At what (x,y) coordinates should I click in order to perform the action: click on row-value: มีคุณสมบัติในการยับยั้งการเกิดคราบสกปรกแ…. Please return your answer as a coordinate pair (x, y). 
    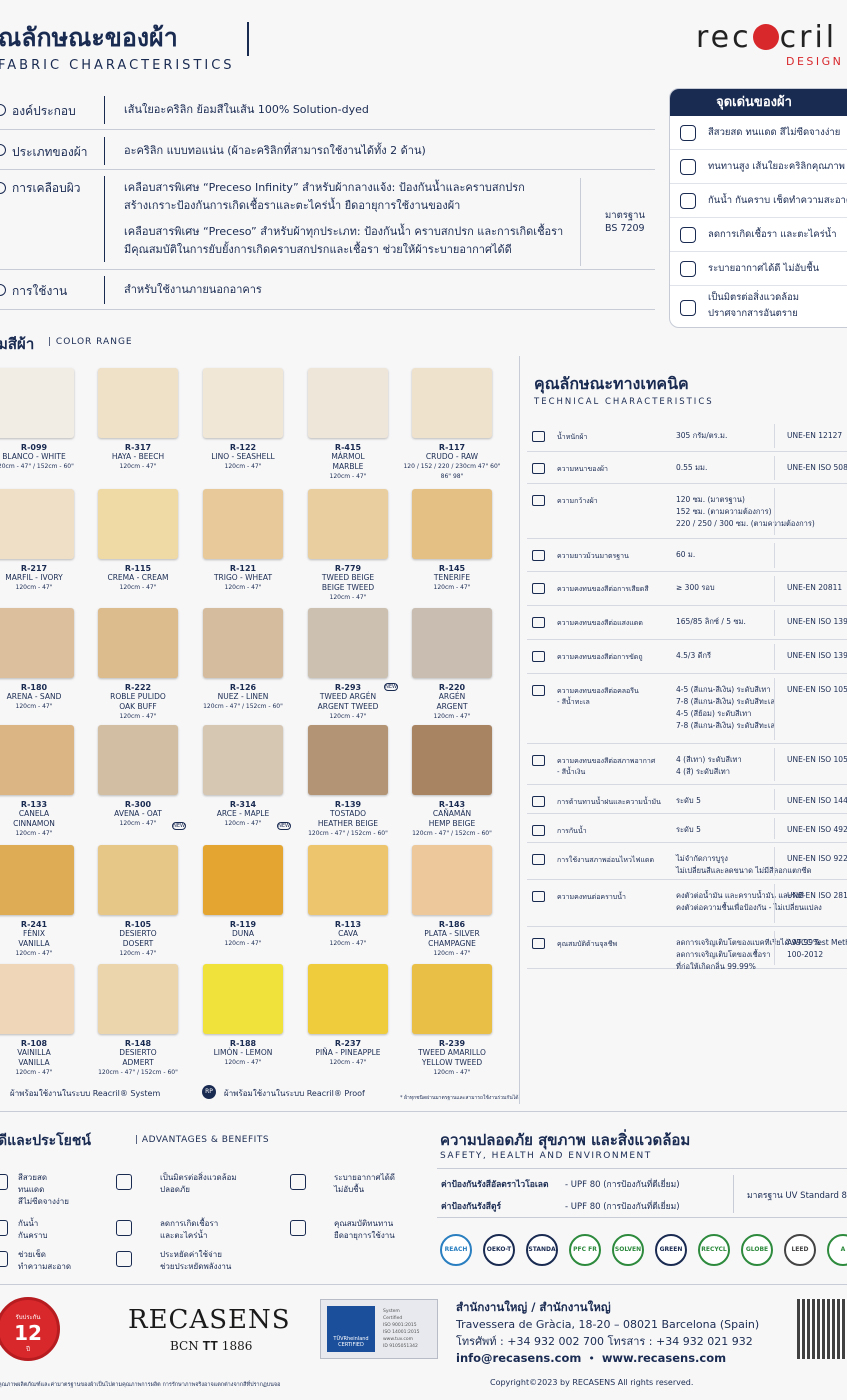
    Looking at the image, I should click on (318, 249).